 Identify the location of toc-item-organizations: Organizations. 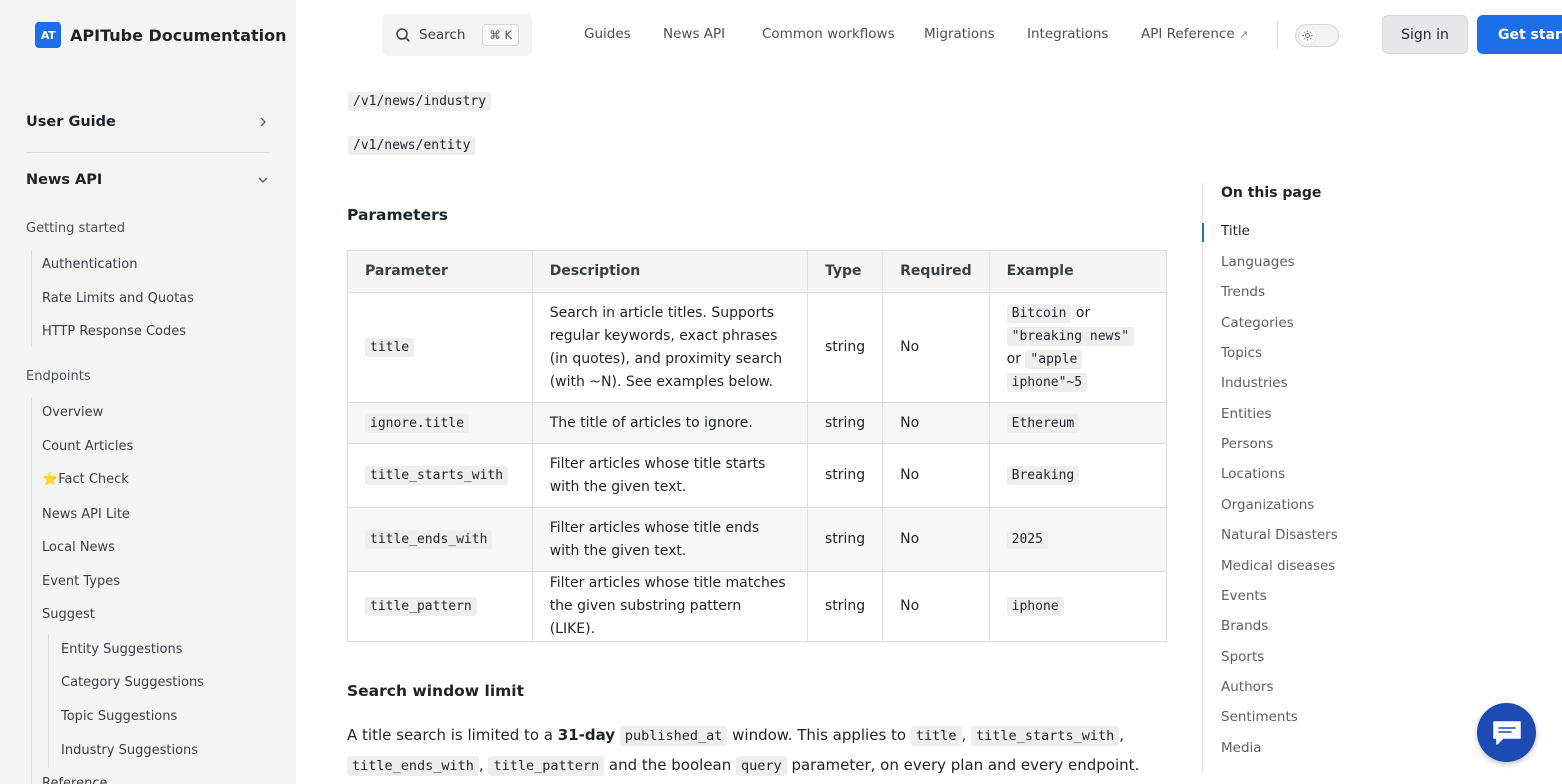
(1267, 505).